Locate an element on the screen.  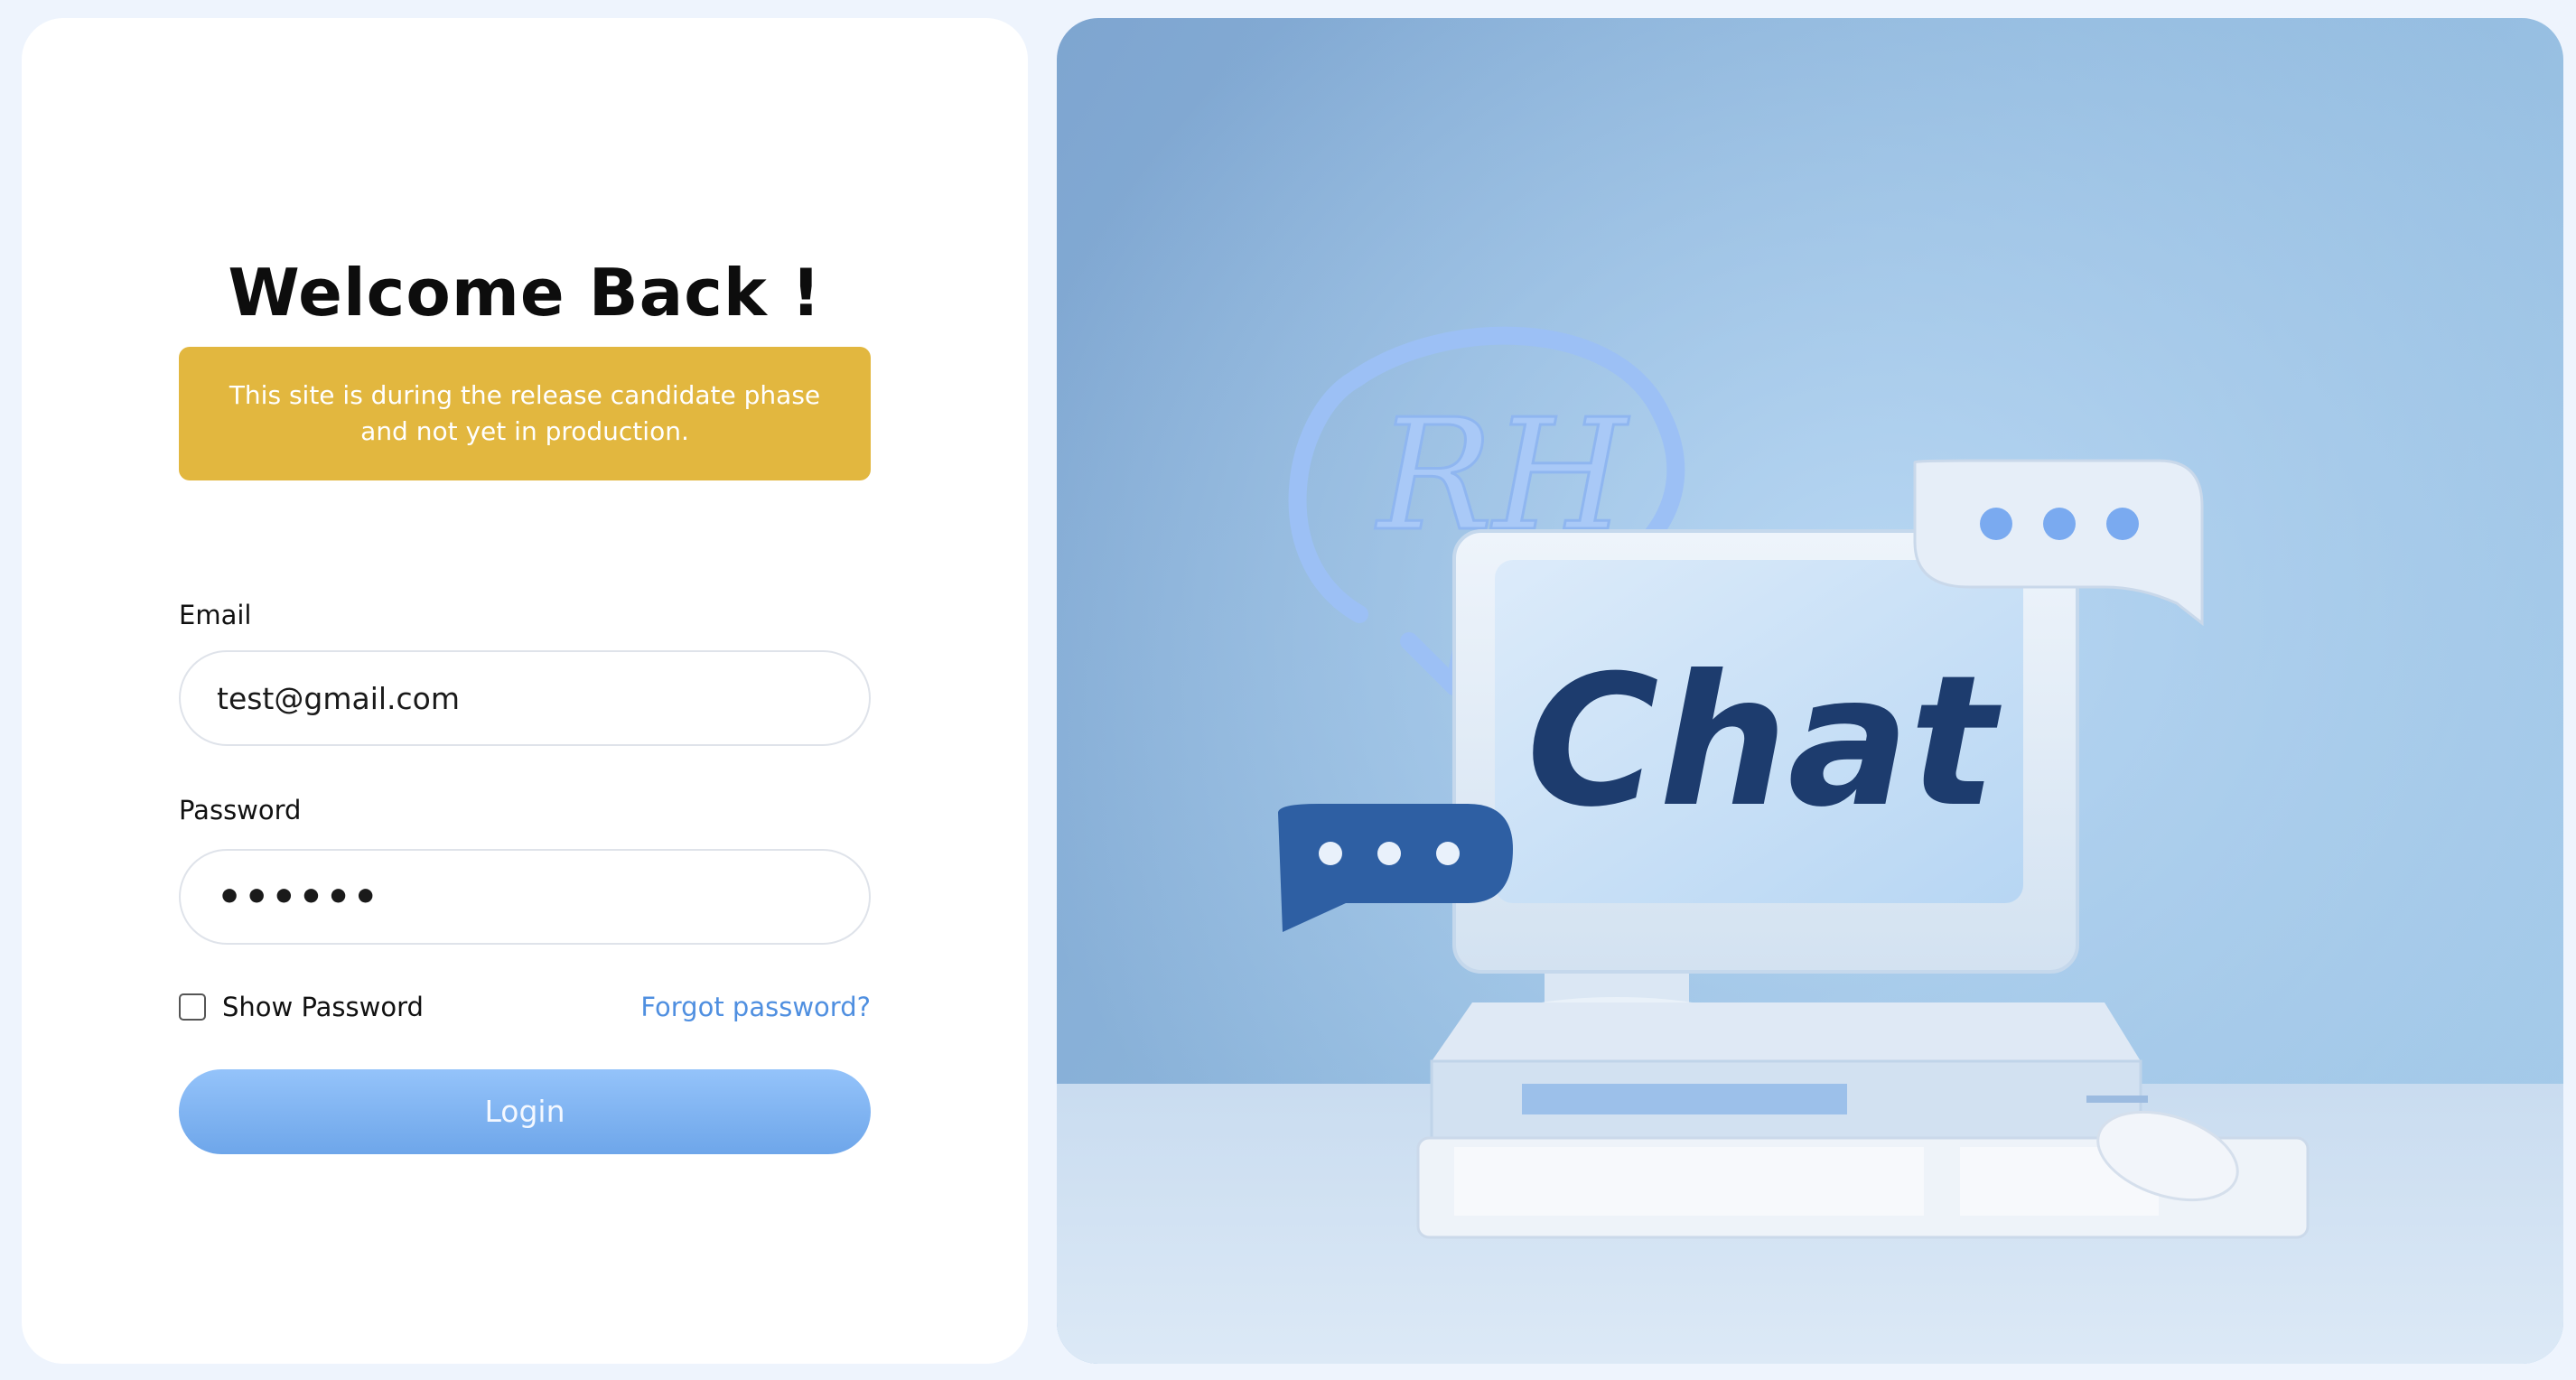
page-title: Welcome Back ! is located at coordinates (525, 293).